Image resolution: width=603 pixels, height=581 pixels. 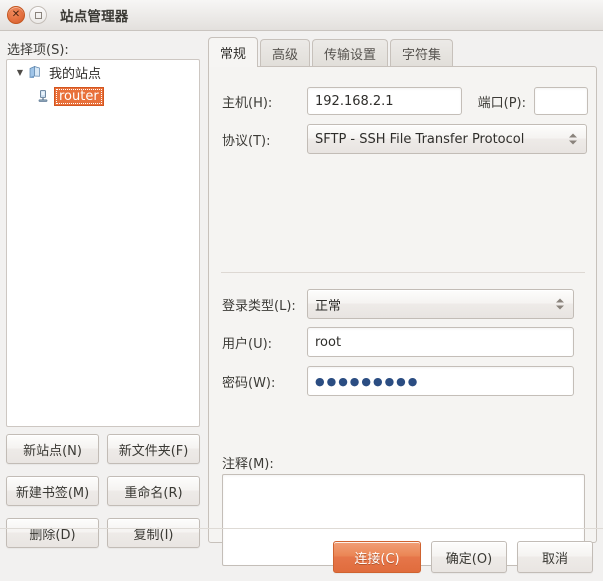 What do you see at coordinates (501, 103) in the screenshot?
I see `port-label: 端口(P):` at bounding box center [501, 103].